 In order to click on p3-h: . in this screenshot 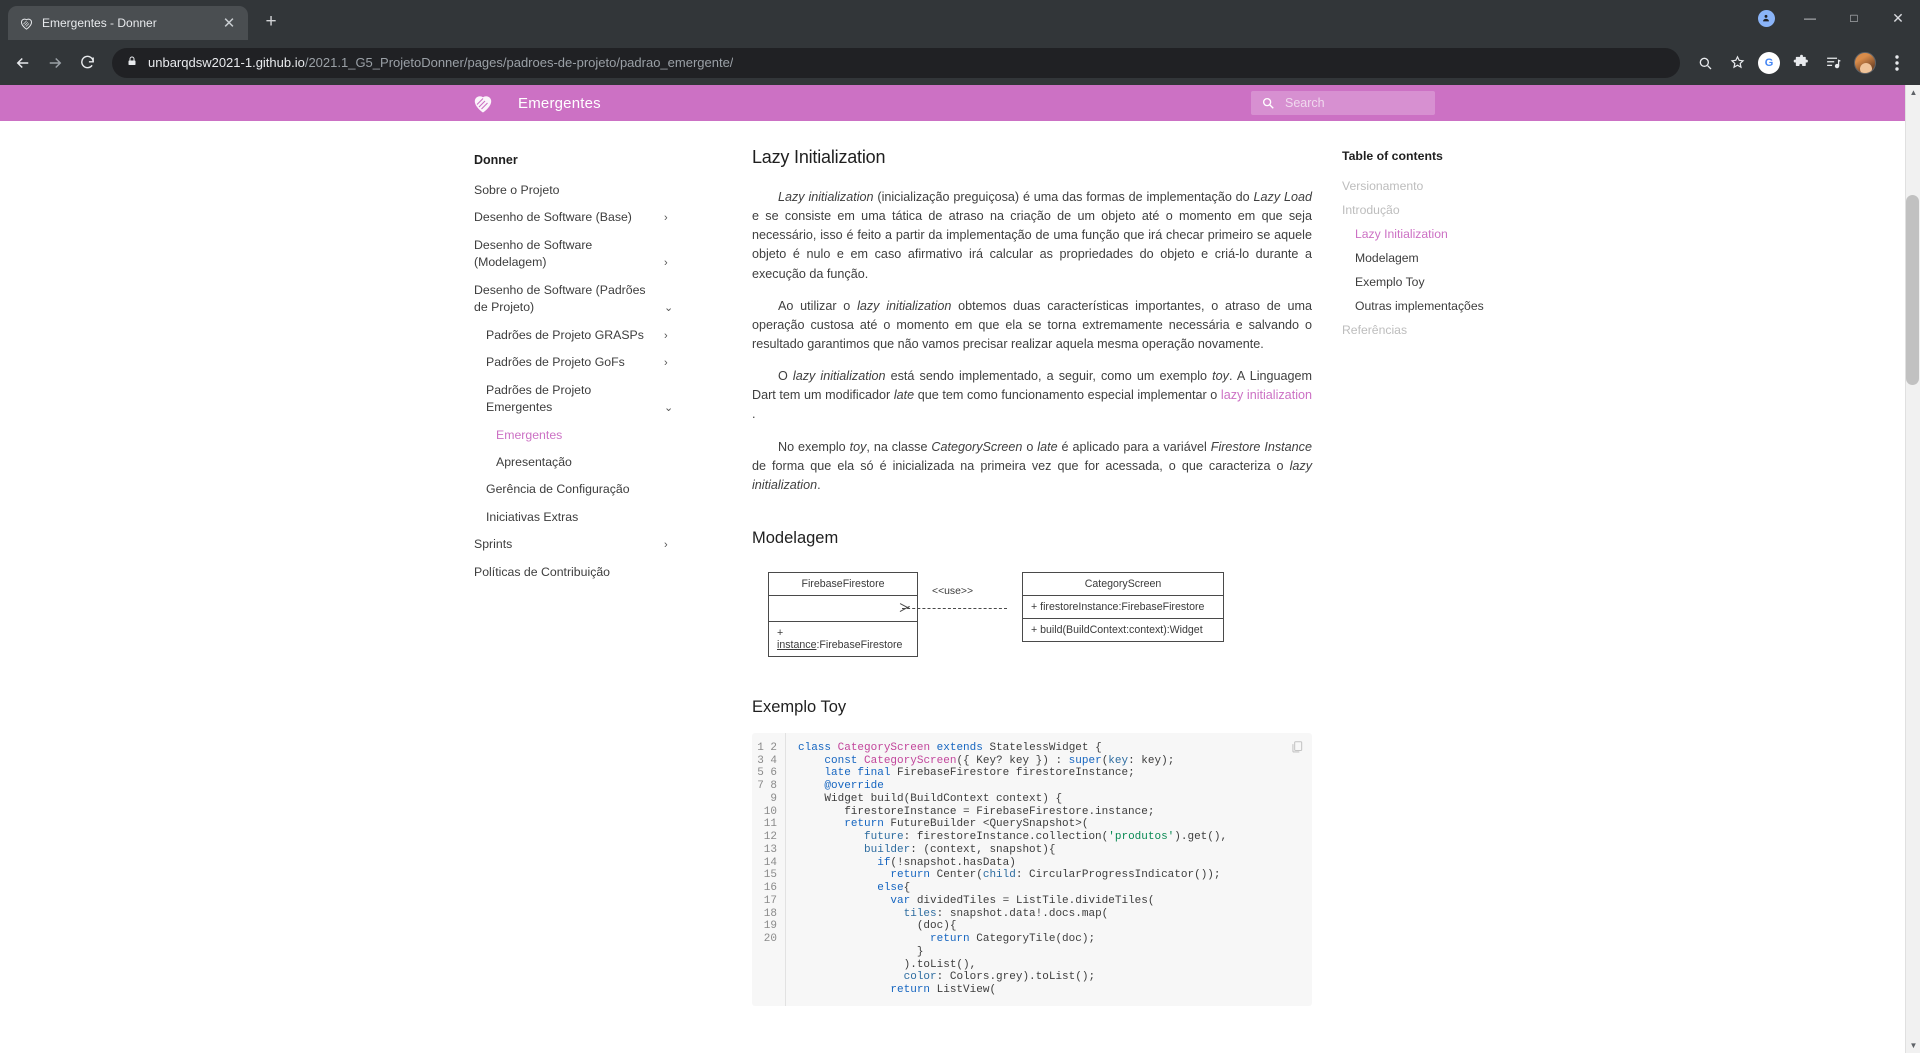, I will do `click(754, 414)`.